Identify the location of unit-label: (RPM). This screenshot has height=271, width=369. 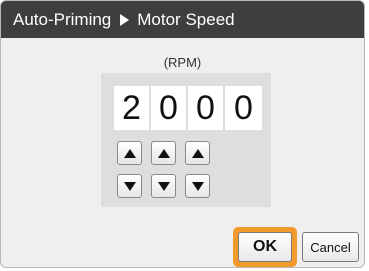
(182, 62).